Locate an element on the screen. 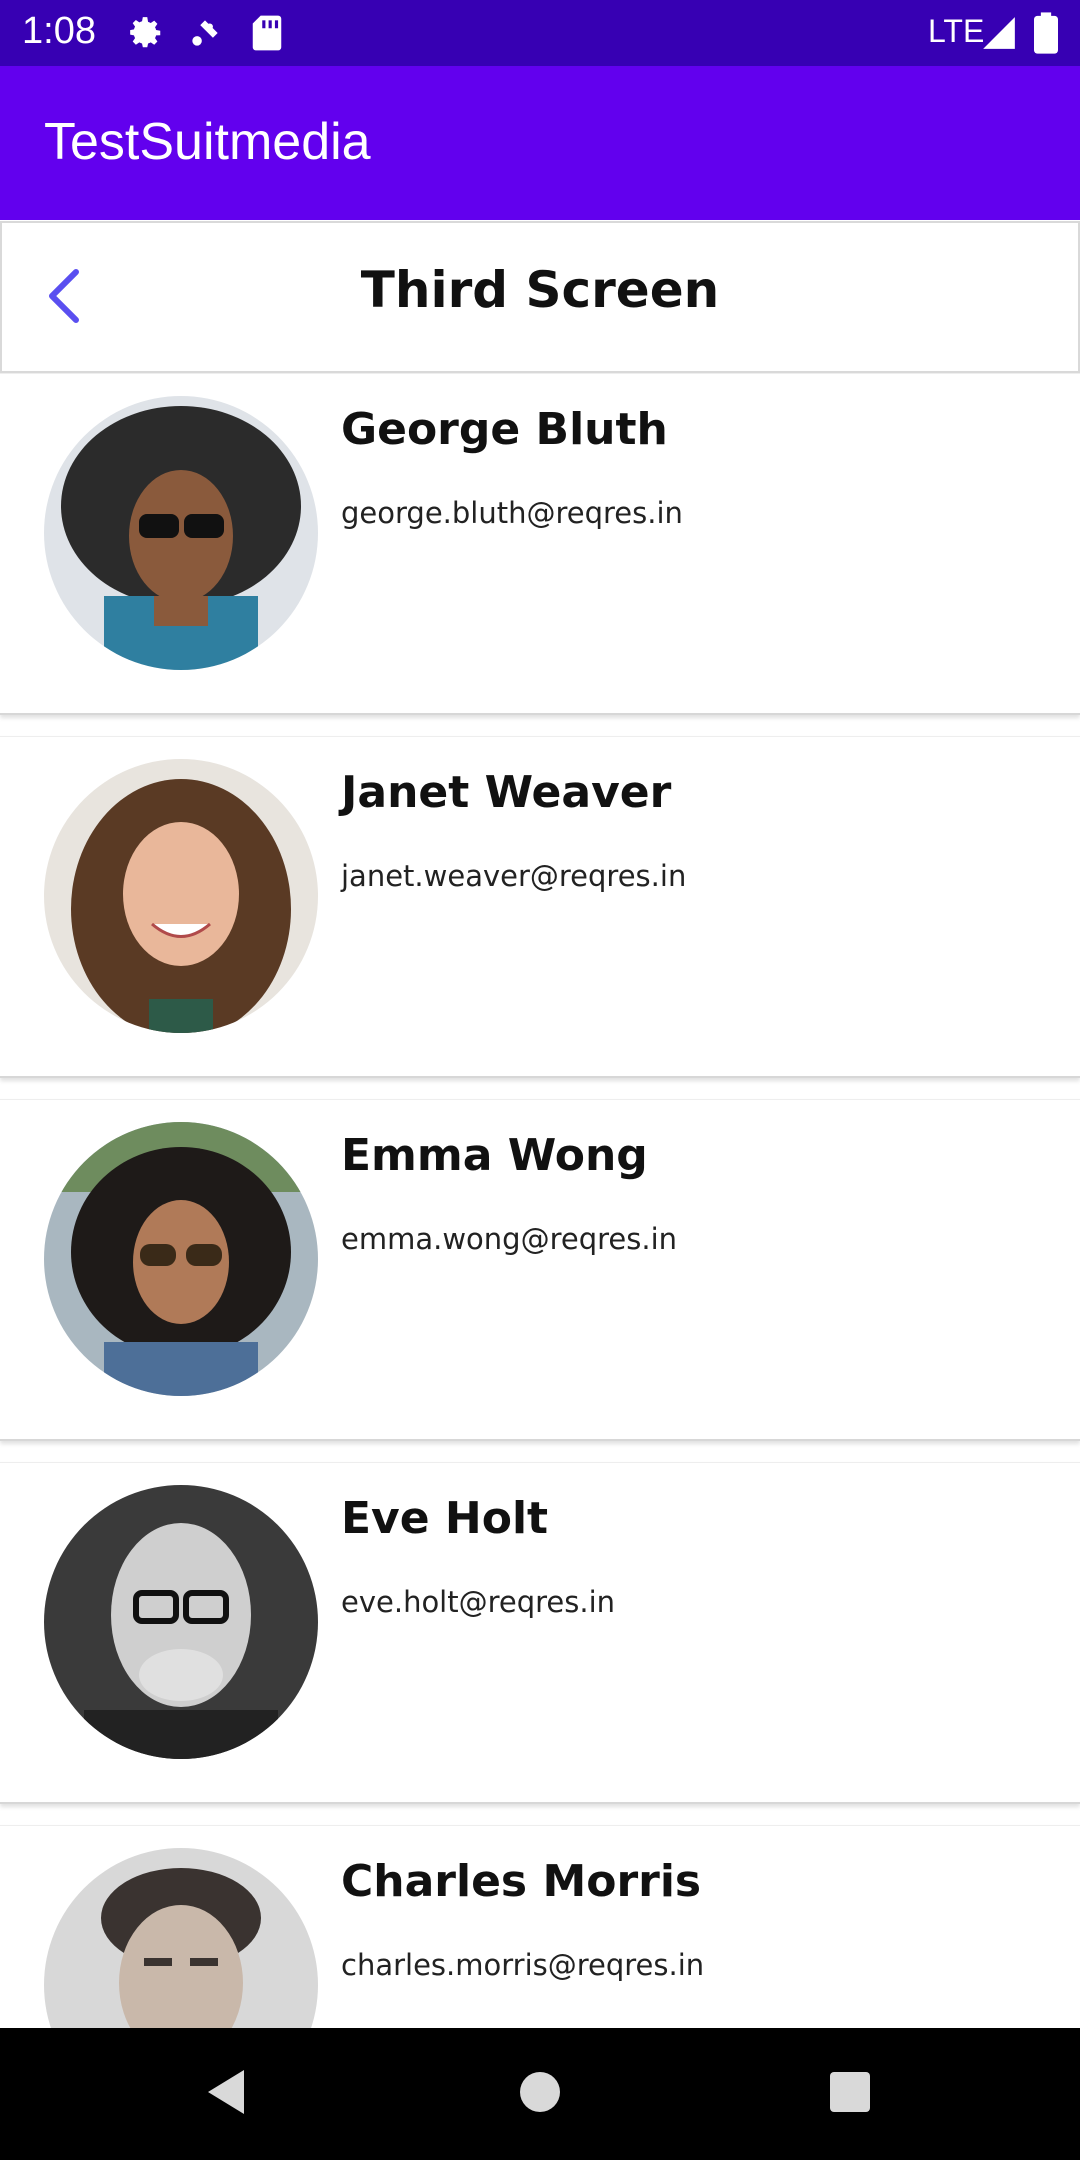  screen-header: Third Screen is located at coordinates (540, 297).